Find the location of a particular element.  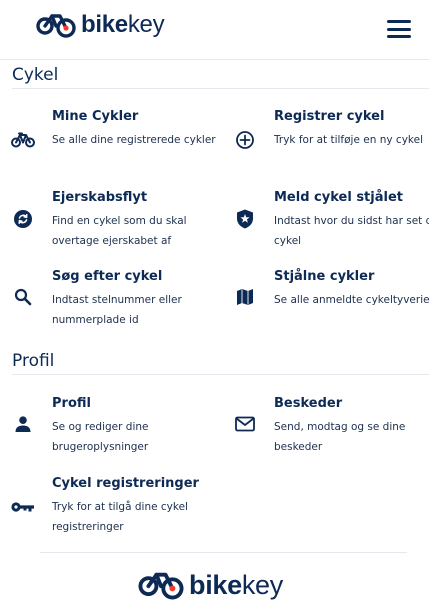

menu-button is located at coordinates (399, 29).